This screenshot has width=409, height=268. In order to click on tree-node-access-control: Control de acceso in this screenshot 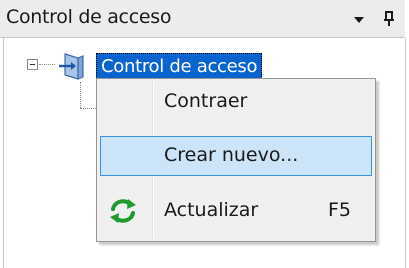, I will do `click(179, 66)`.